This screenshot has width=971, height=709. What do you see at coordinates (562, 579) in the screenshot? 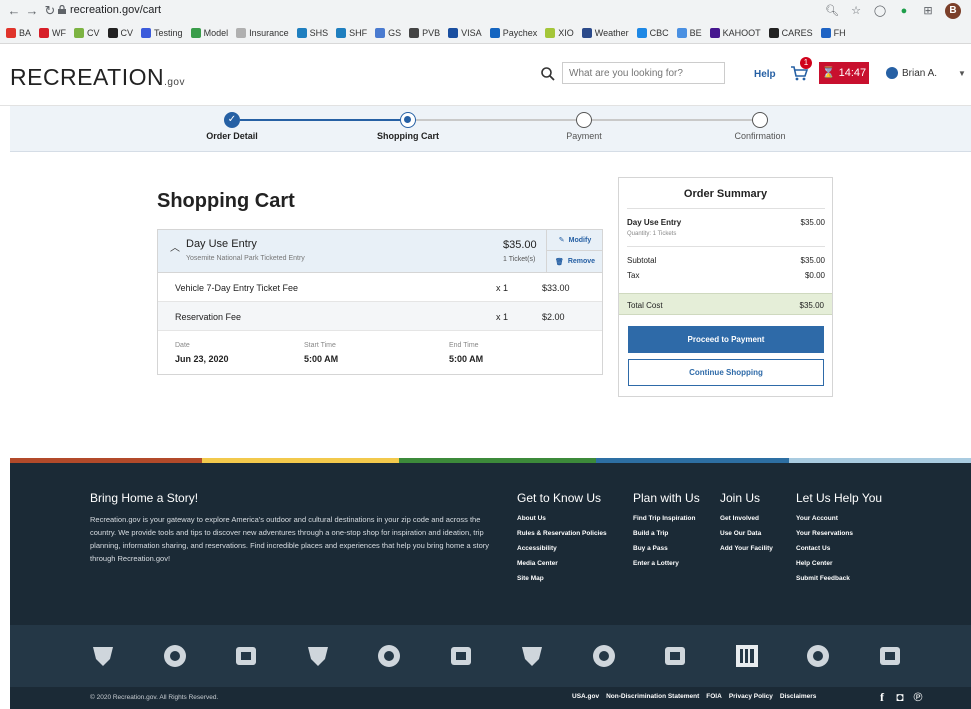
I see `footer-link: Site Map` at bounding box center [562, 579].